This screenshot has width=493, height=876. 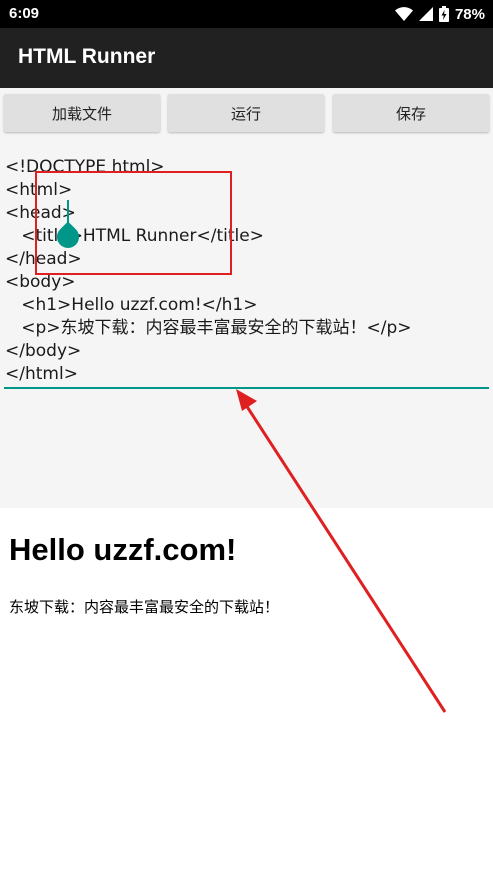 What do you see at coordinates (403, 14) in the screenshot?
I see `wifi-icon` at bounding box center [403, 14].